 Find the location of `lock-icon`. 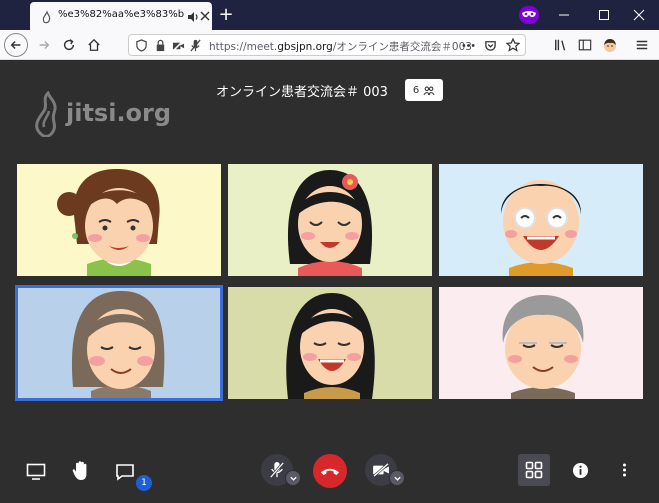

lock-icon is located at coordinates (160, 45).